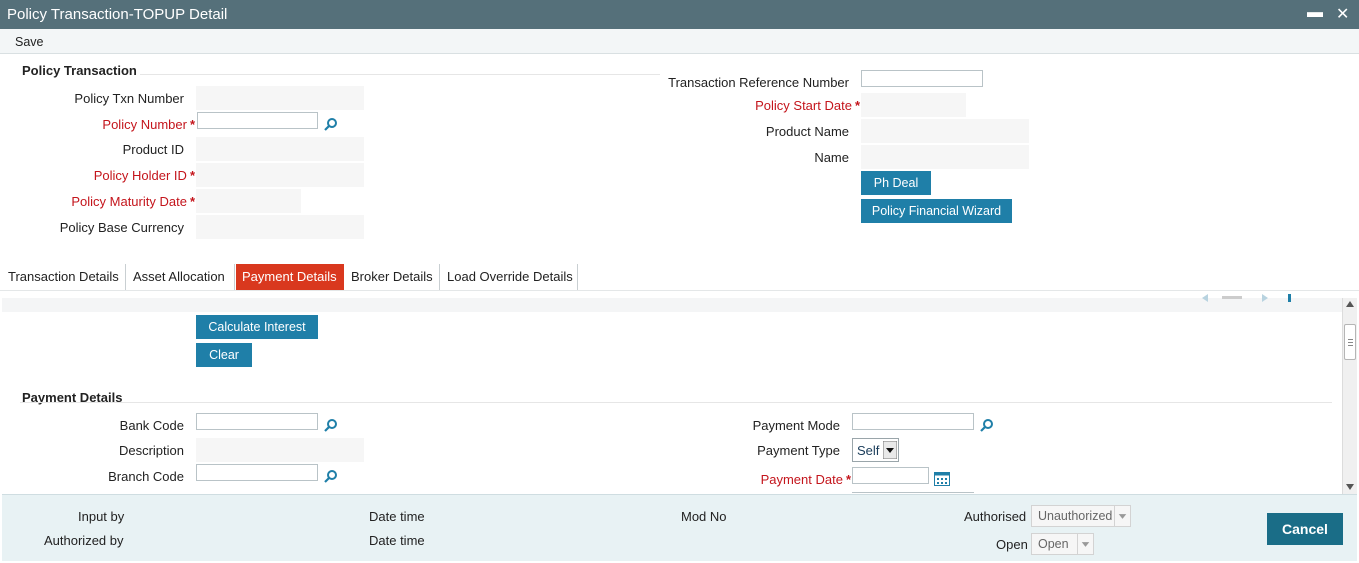  Describe the element at coordinates (257, 472) in the screenshot. I see `branch-code-input` at that location.